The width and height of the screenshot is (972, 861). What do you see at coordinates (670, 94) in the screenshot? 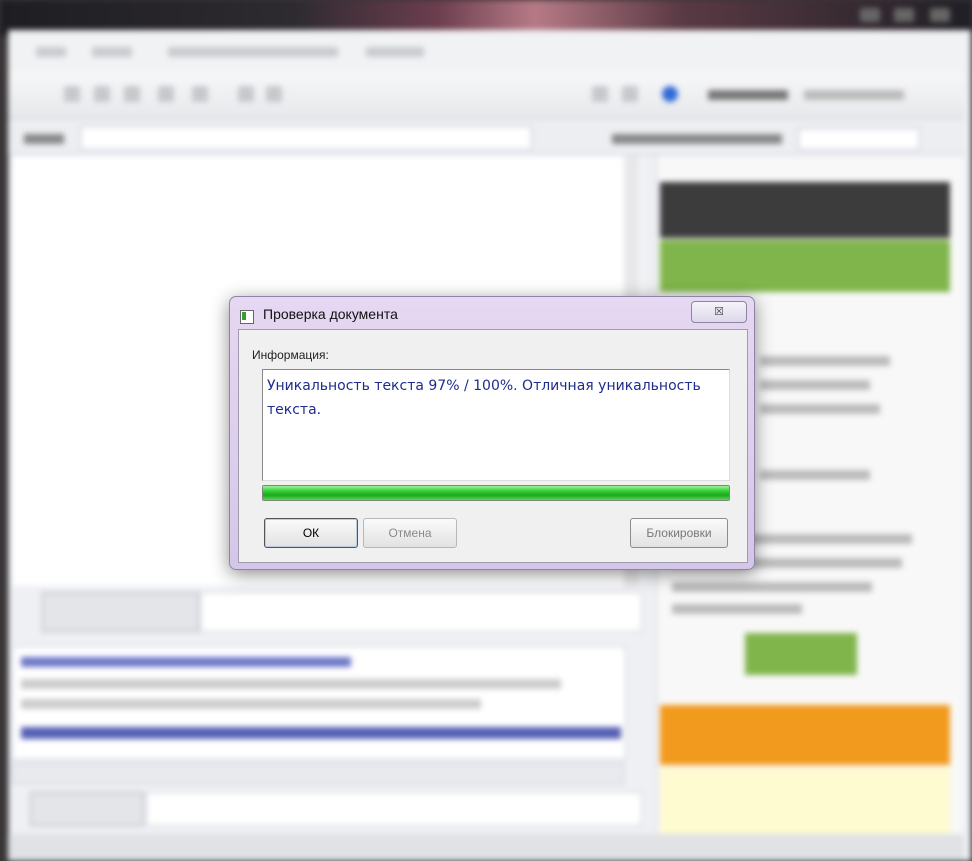
I see `globe-icon` at bounding box center [670, 94].